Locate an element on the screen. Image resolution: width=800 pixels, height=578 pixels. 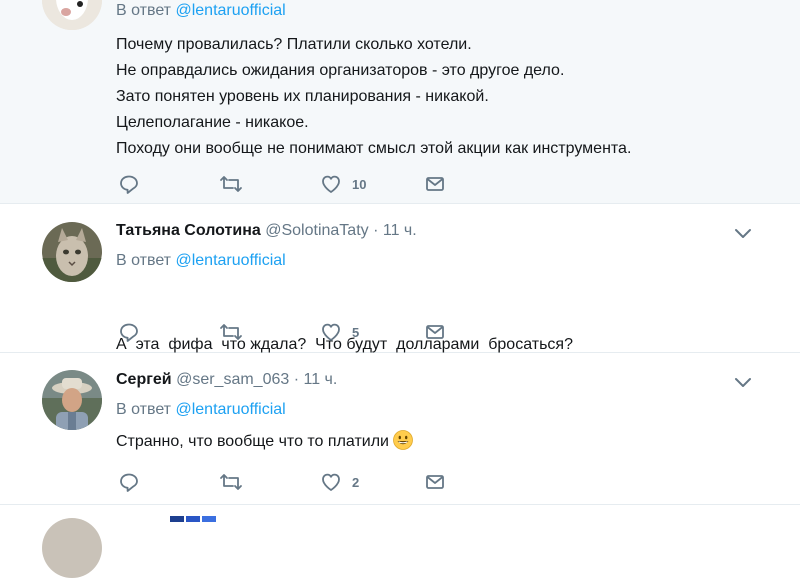
like-button: 5 is located at coordinates (339, 332).